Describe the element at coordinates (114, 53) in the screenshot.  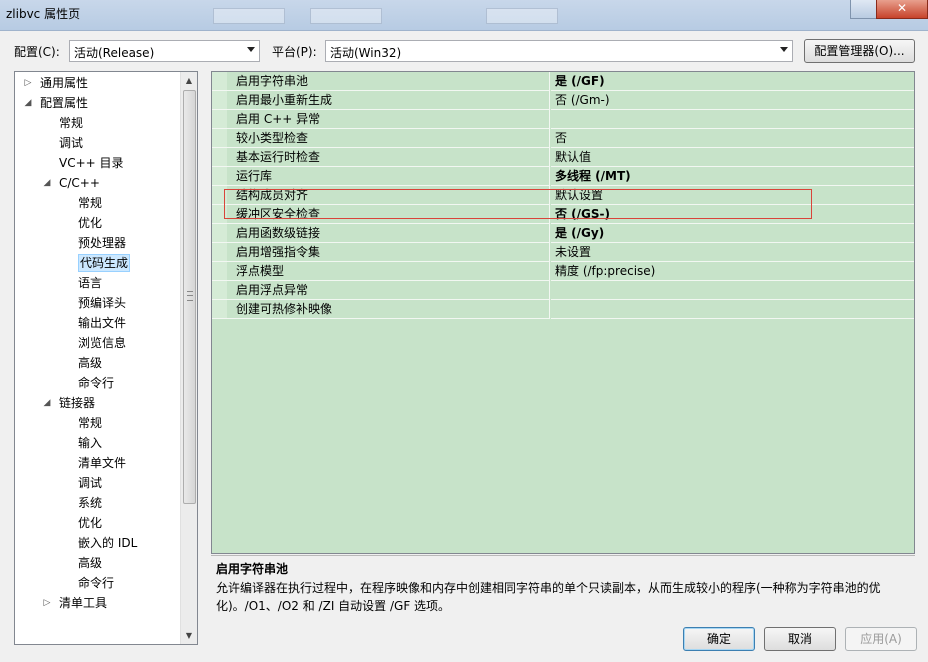
I see `config-select-value: 活动(Release)` at that location.